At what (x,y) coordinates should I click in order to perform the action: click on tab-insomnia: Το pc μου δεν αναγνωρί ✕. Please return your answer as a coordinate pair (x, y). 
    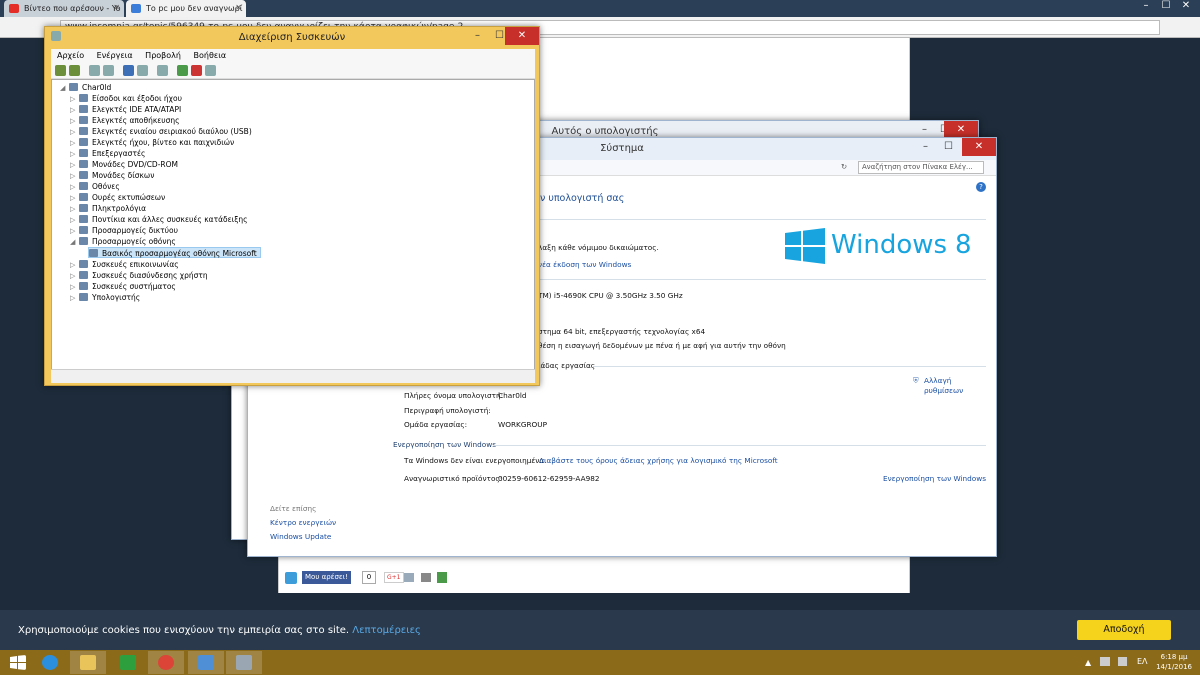
    Looking at the image, I should click on (186, 8).